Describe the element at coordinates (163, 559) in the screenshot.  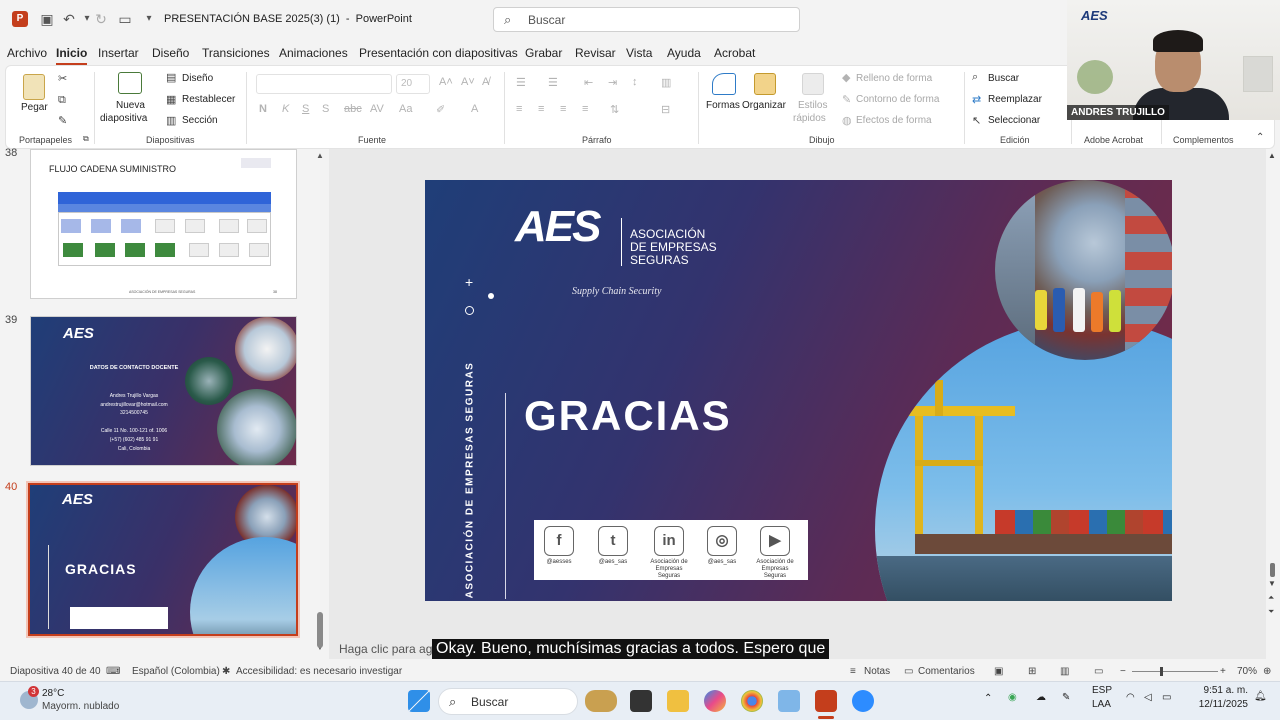
I see `thumbnail-slide-40: AES GRACIAS` at that location.